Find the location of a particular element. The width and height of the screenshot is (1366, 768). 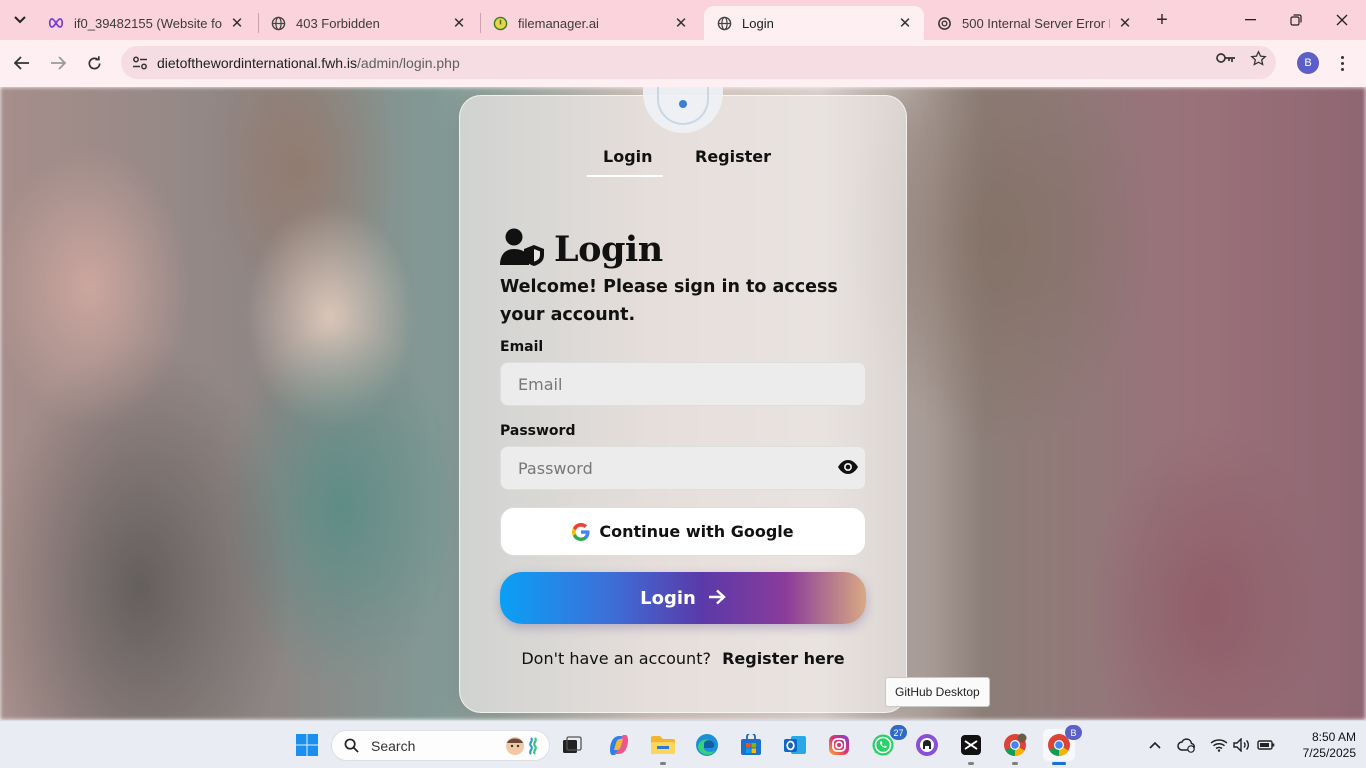

browser-tab-4-active: Login ✕ is located at coordinates (814, 23).